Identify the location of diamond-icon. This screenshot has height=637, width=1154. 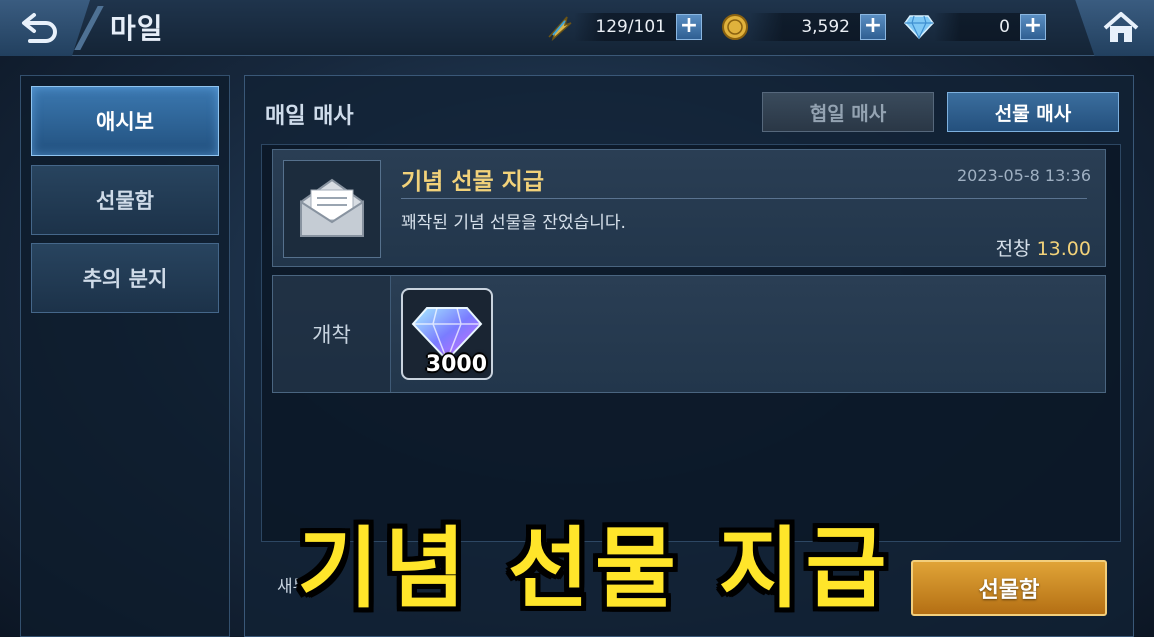
(919, 27).